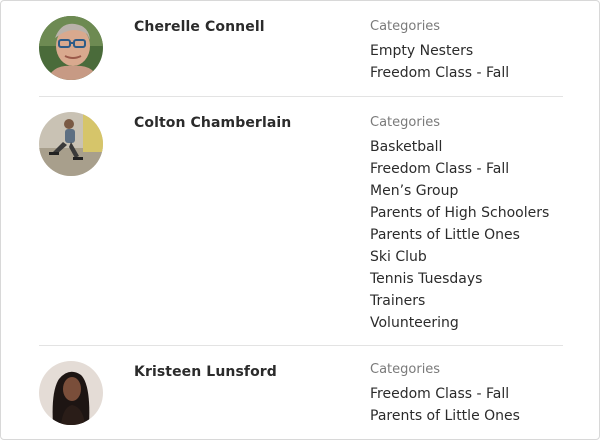 The height and width of the screenshot is (440, 600). Describe the element at coordinates (414, 191) in the screenshot. I see `category-item: Men’s Group` at that location.